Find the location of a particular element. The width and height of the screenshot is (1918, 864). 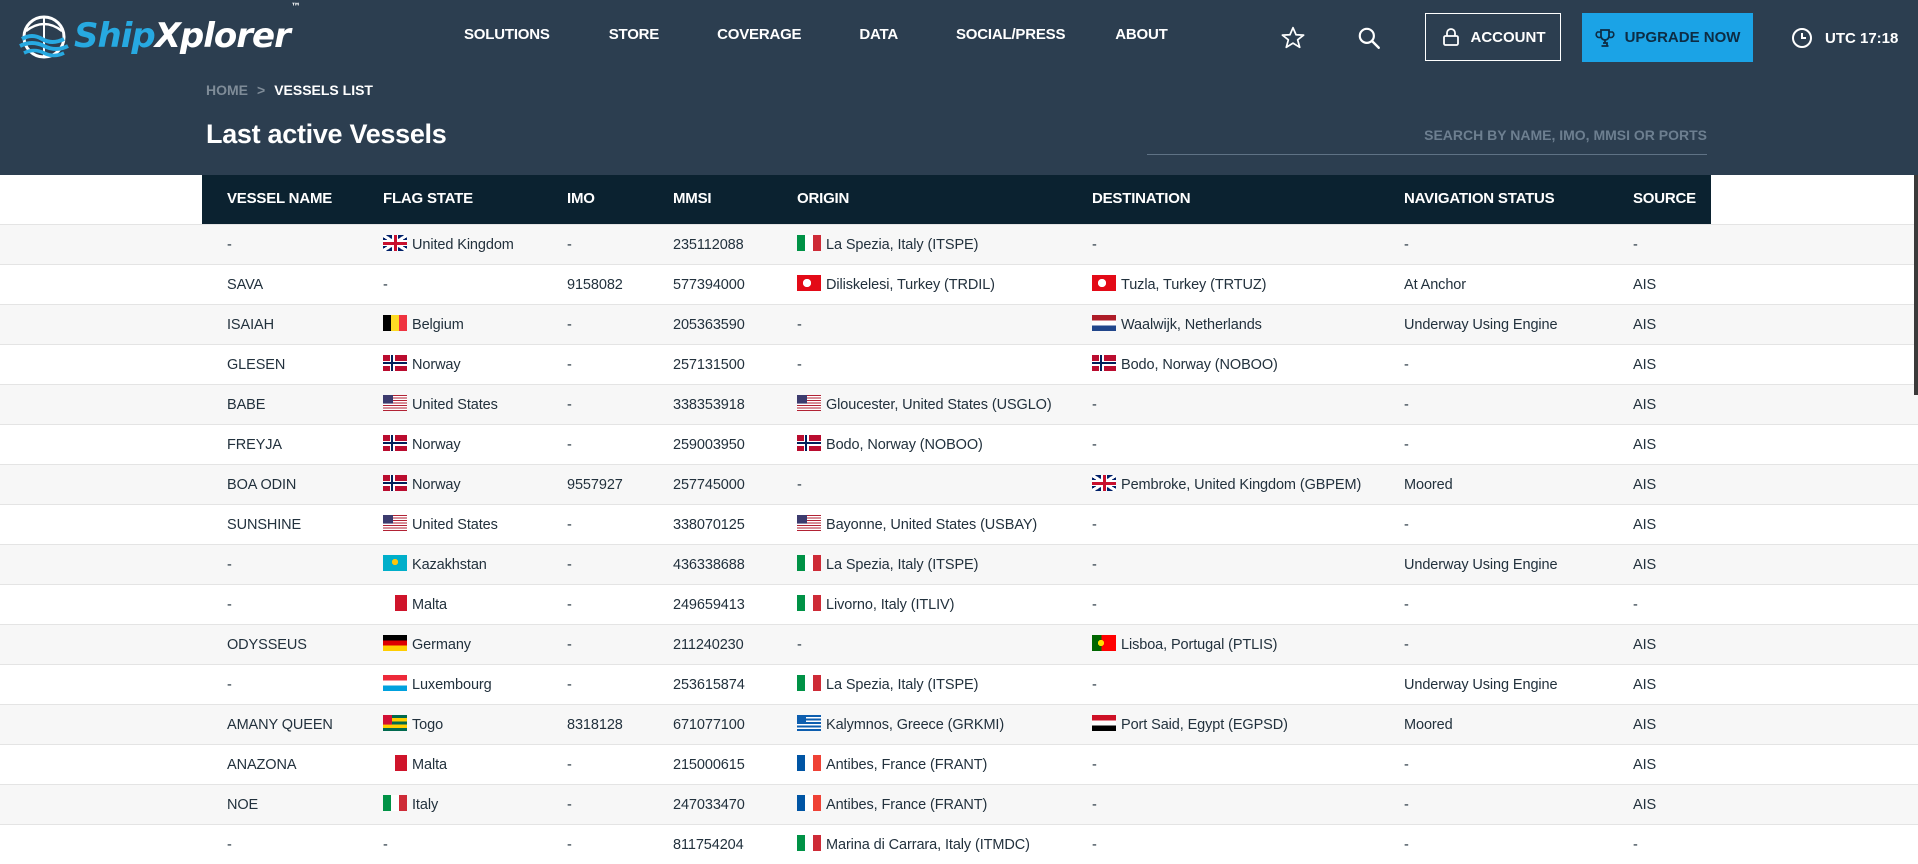

cell-destination-text: Lisboa, Portugal (PTLIS) is located at coordinates (1199, 645).